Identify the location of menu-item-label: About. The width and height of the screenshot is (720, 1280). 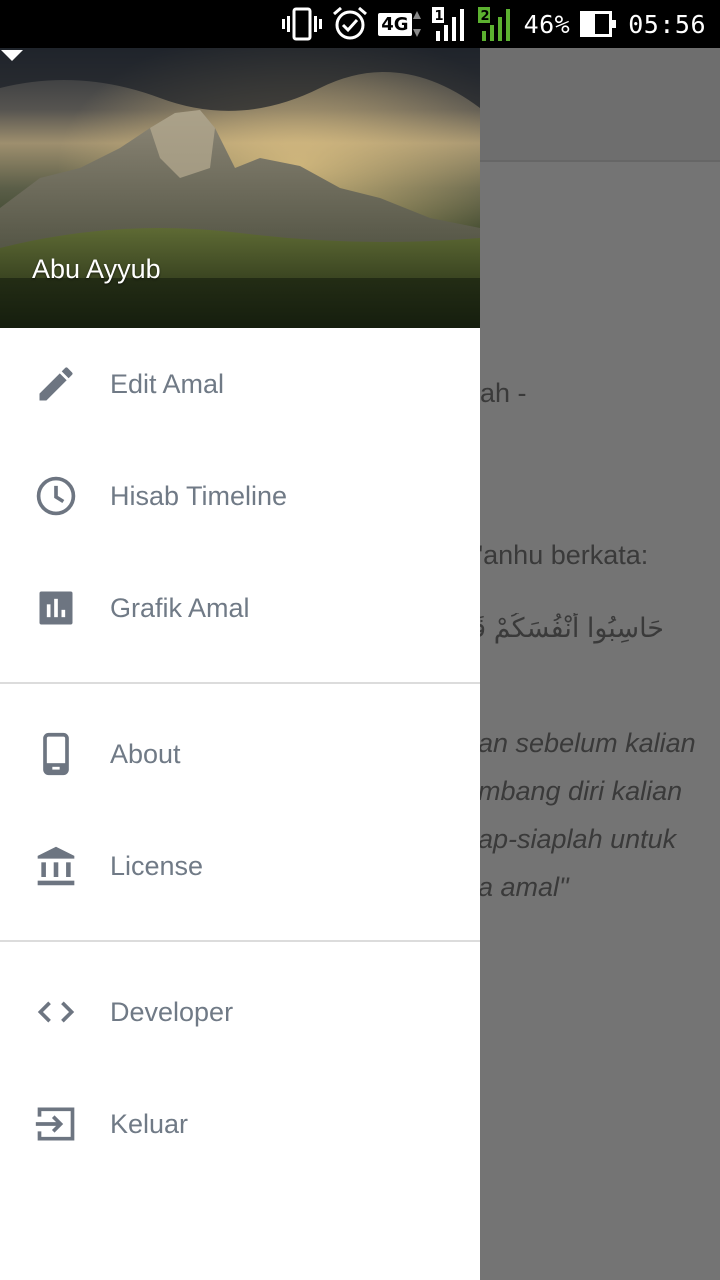
(145, 753).